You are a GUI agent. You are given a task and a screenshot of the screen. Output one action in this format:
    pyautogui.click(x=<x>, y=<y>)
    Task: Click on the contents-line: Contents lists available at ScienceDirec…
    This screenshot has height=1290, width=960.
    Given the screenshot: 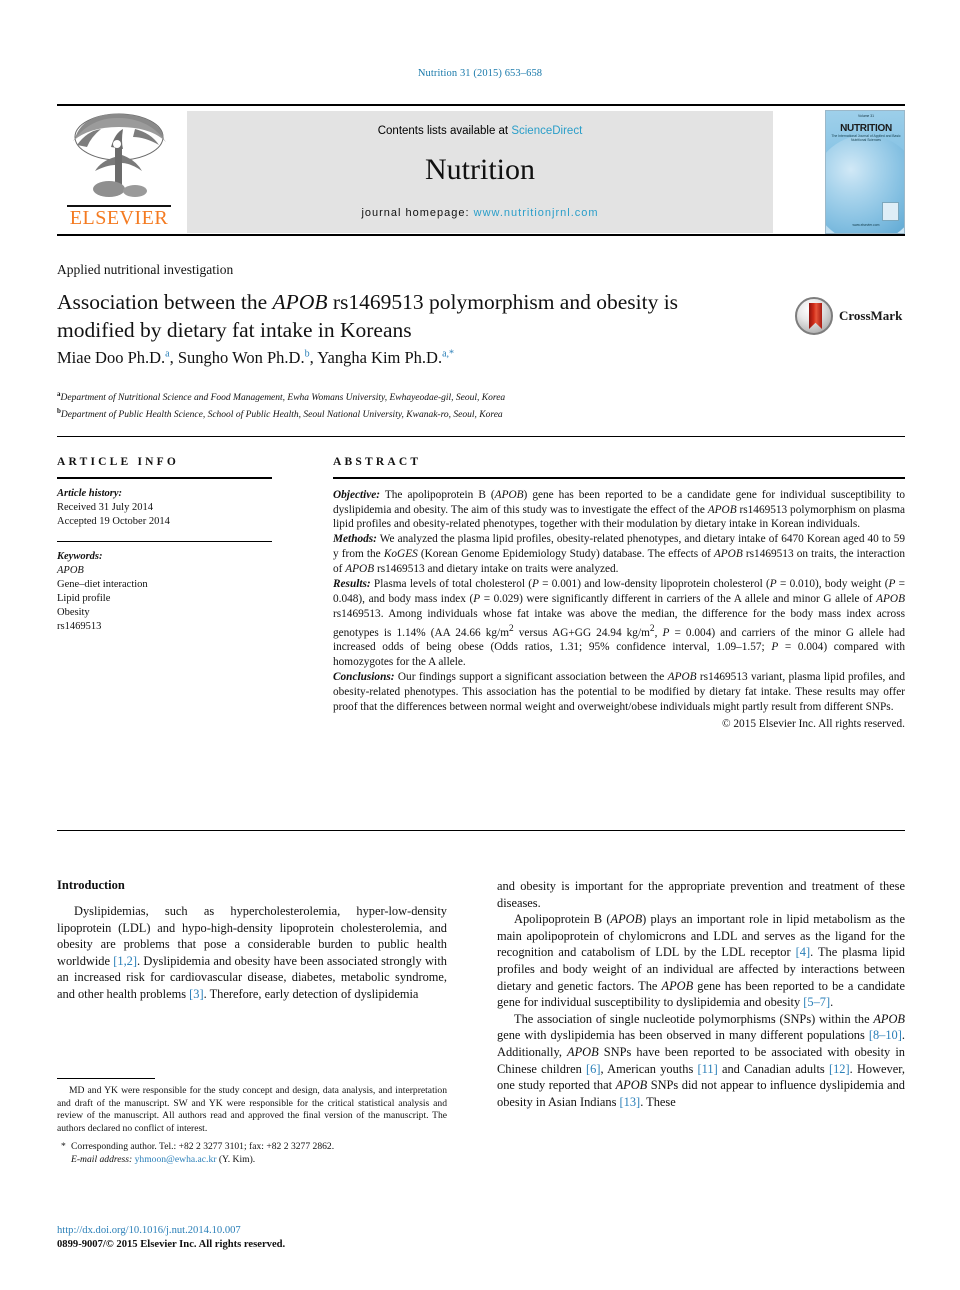 What is the action you would take?
    pyautogui.click(x=480, y=131)
    